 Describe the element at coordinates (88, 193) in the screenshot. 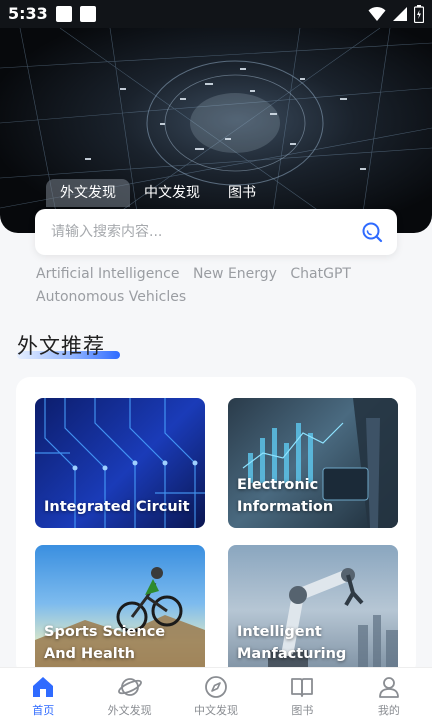

I see `tab-foreign-discovery: 外文发现` at that location.